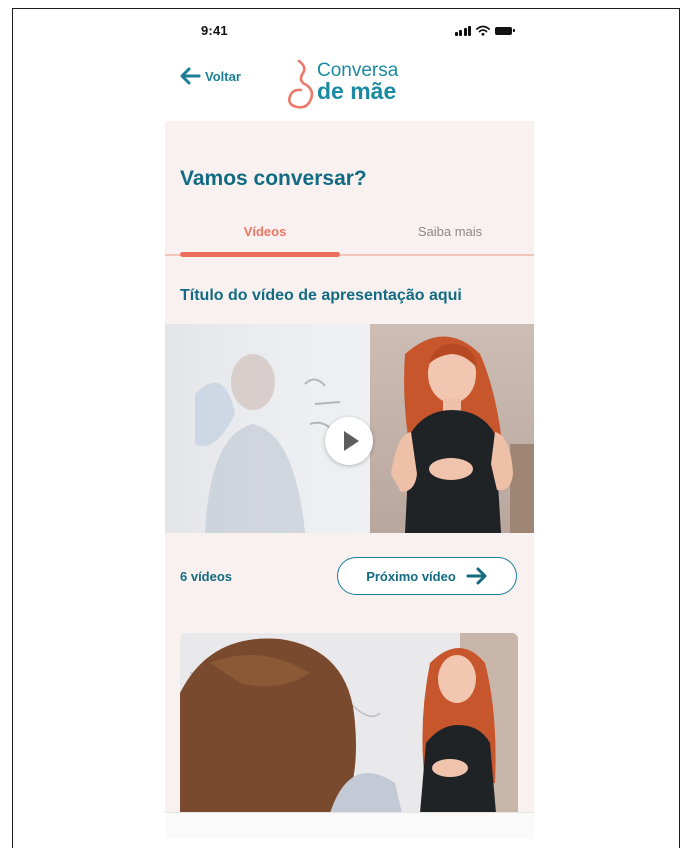  I want to click on play-button, so click(349, 441).